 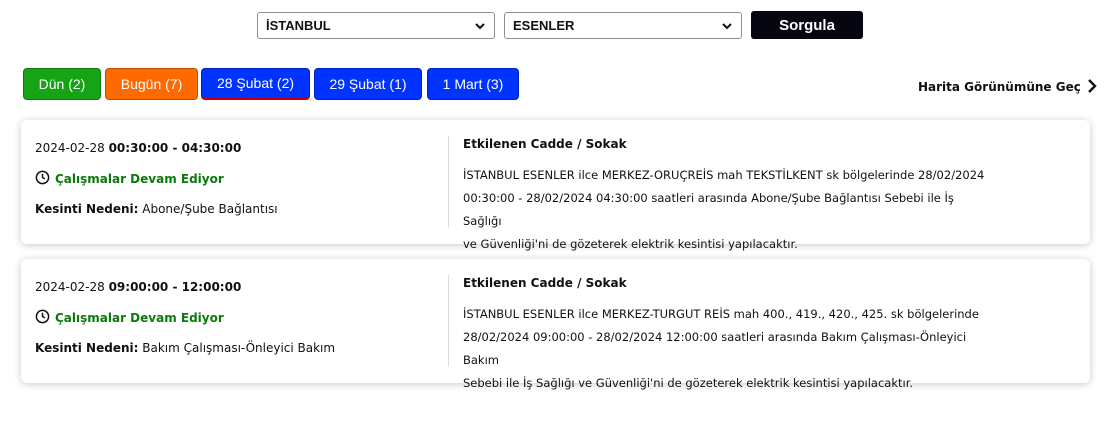 What do you see at coordinates (239, 348) in the screenshot?
I see `outage-reason-value: Bakım Çalışması-Önleyici Bakım` at bounding box center [239, 348].